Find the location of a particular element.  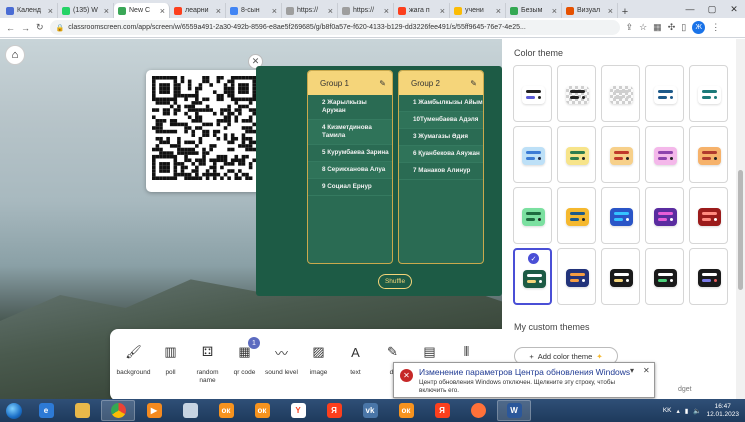

tool-background: 🖌 background is located at coordinates (133, 364).